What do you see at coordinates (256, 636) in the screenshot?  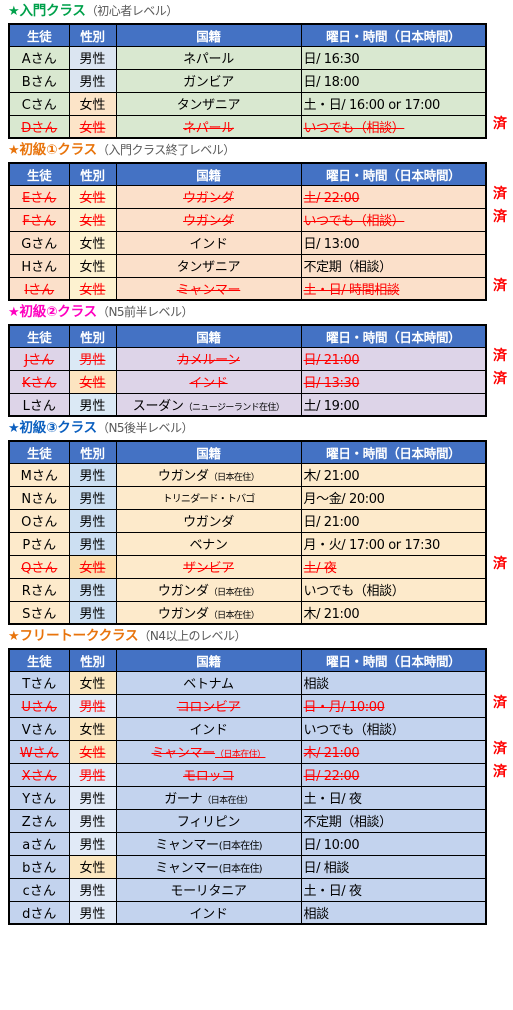 I see `section-title-freetalk: ★フリートーククラス（N4以上のレベル）` at bounding box center [256, 636].